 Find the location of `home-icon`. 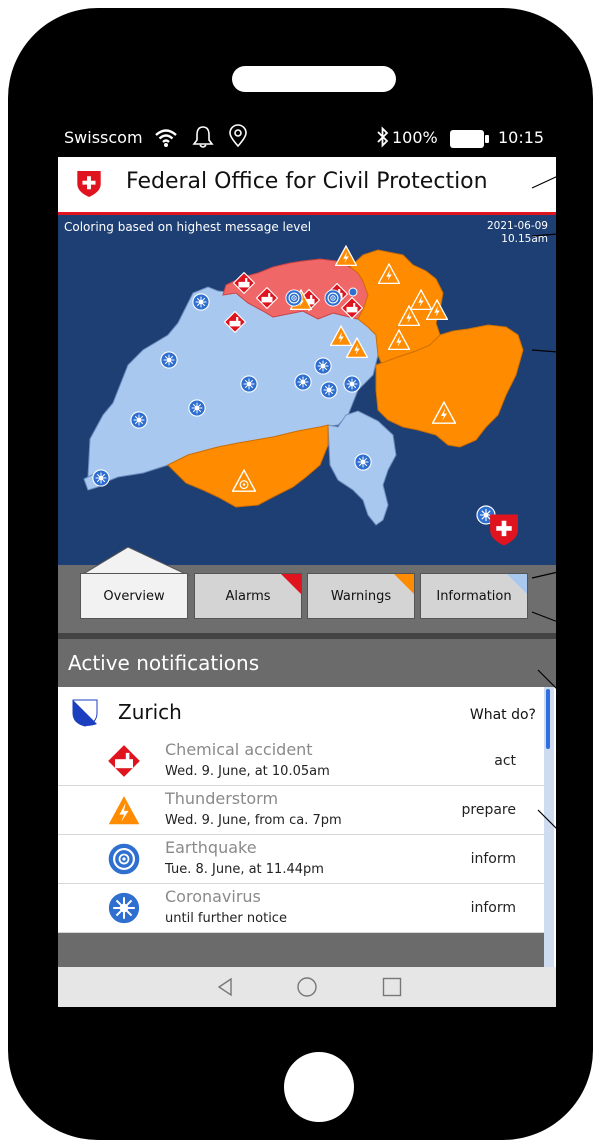

home-icon is located at coordinates (307, 987).